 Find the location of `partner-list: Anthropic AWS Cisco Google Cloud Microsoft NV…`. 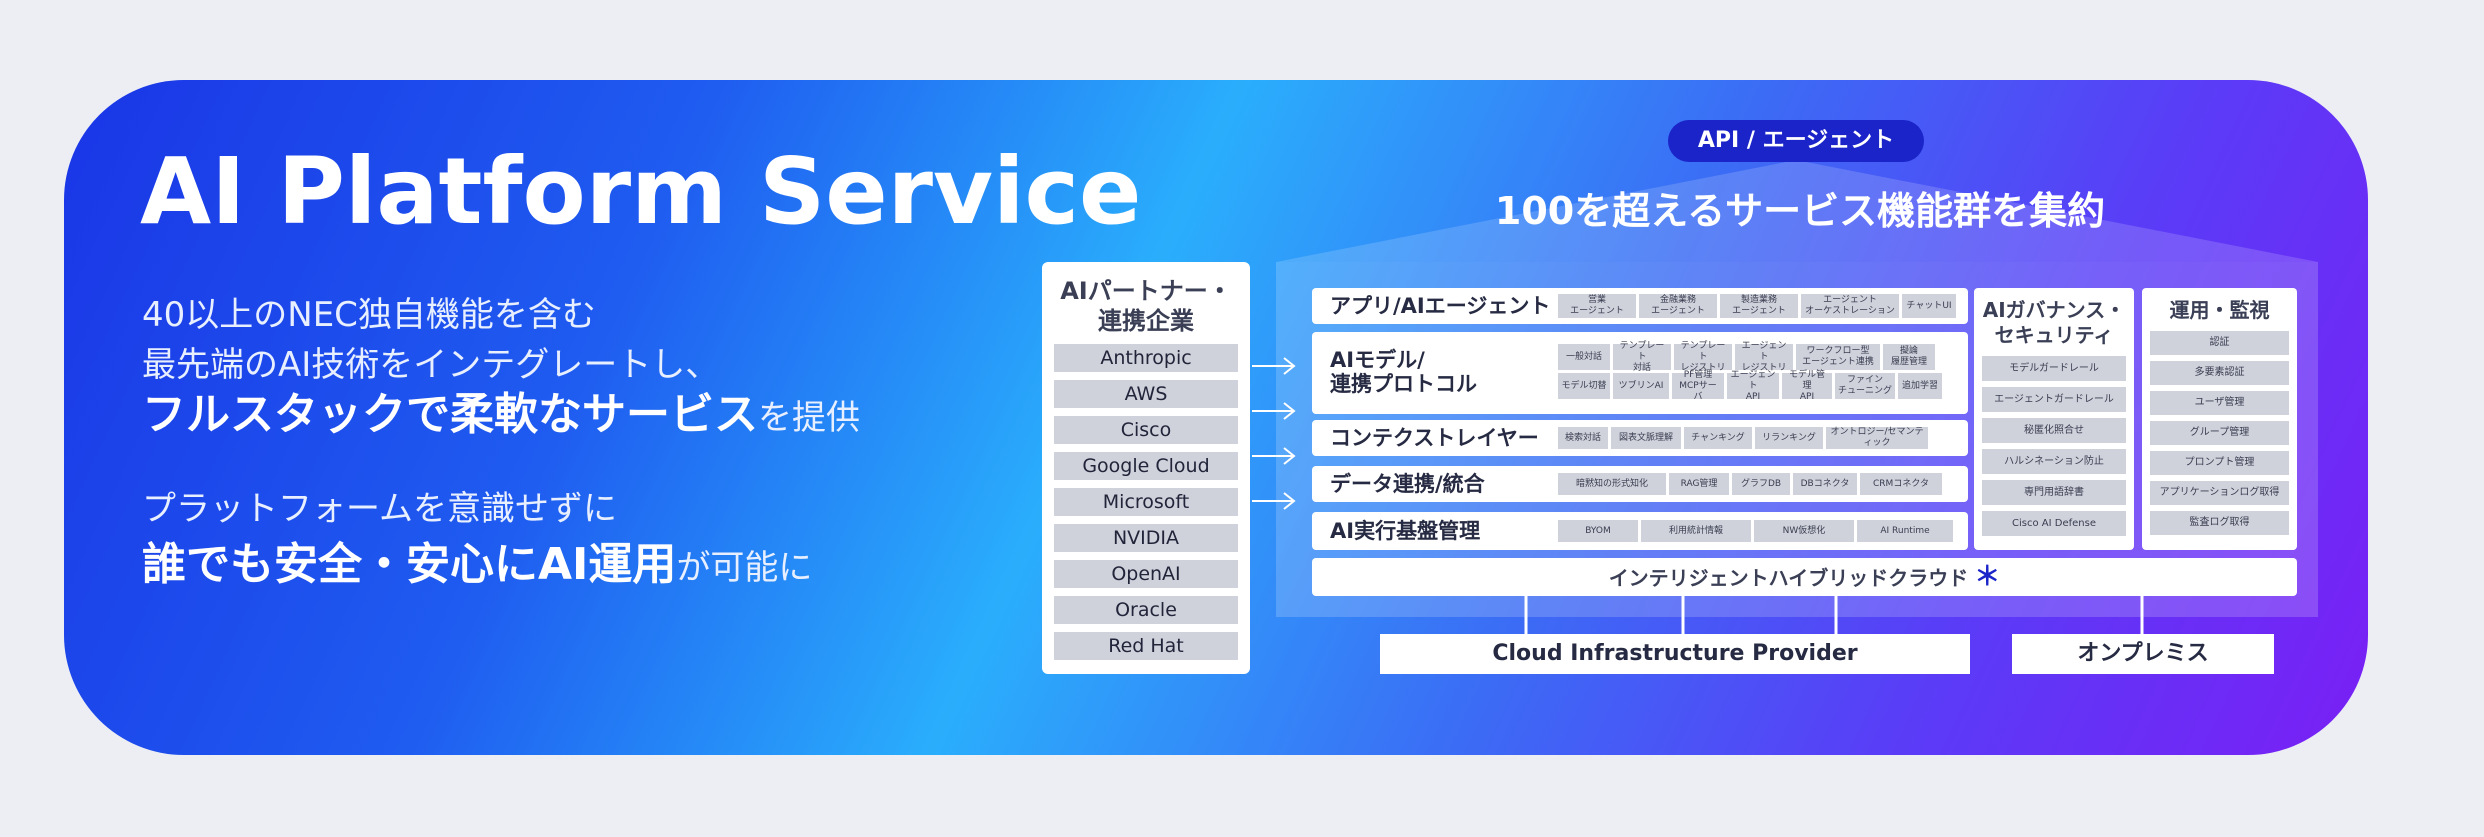

partner-list: Anthropic AWS Cisco Google Cloud Microsoft NV… is located at coordinates (1146, 502).